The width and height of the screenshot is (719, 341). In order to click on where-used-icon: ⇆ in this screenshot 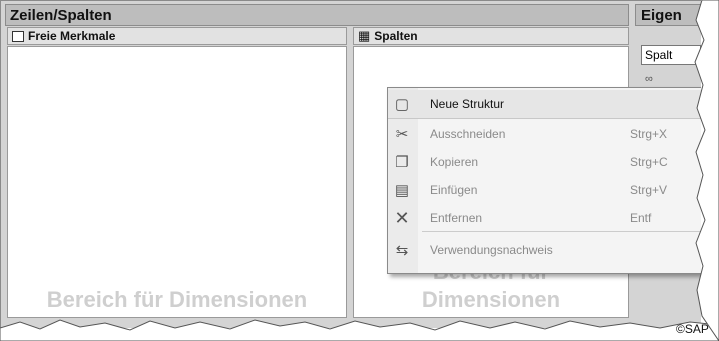, I will do `click(402, 250)`.